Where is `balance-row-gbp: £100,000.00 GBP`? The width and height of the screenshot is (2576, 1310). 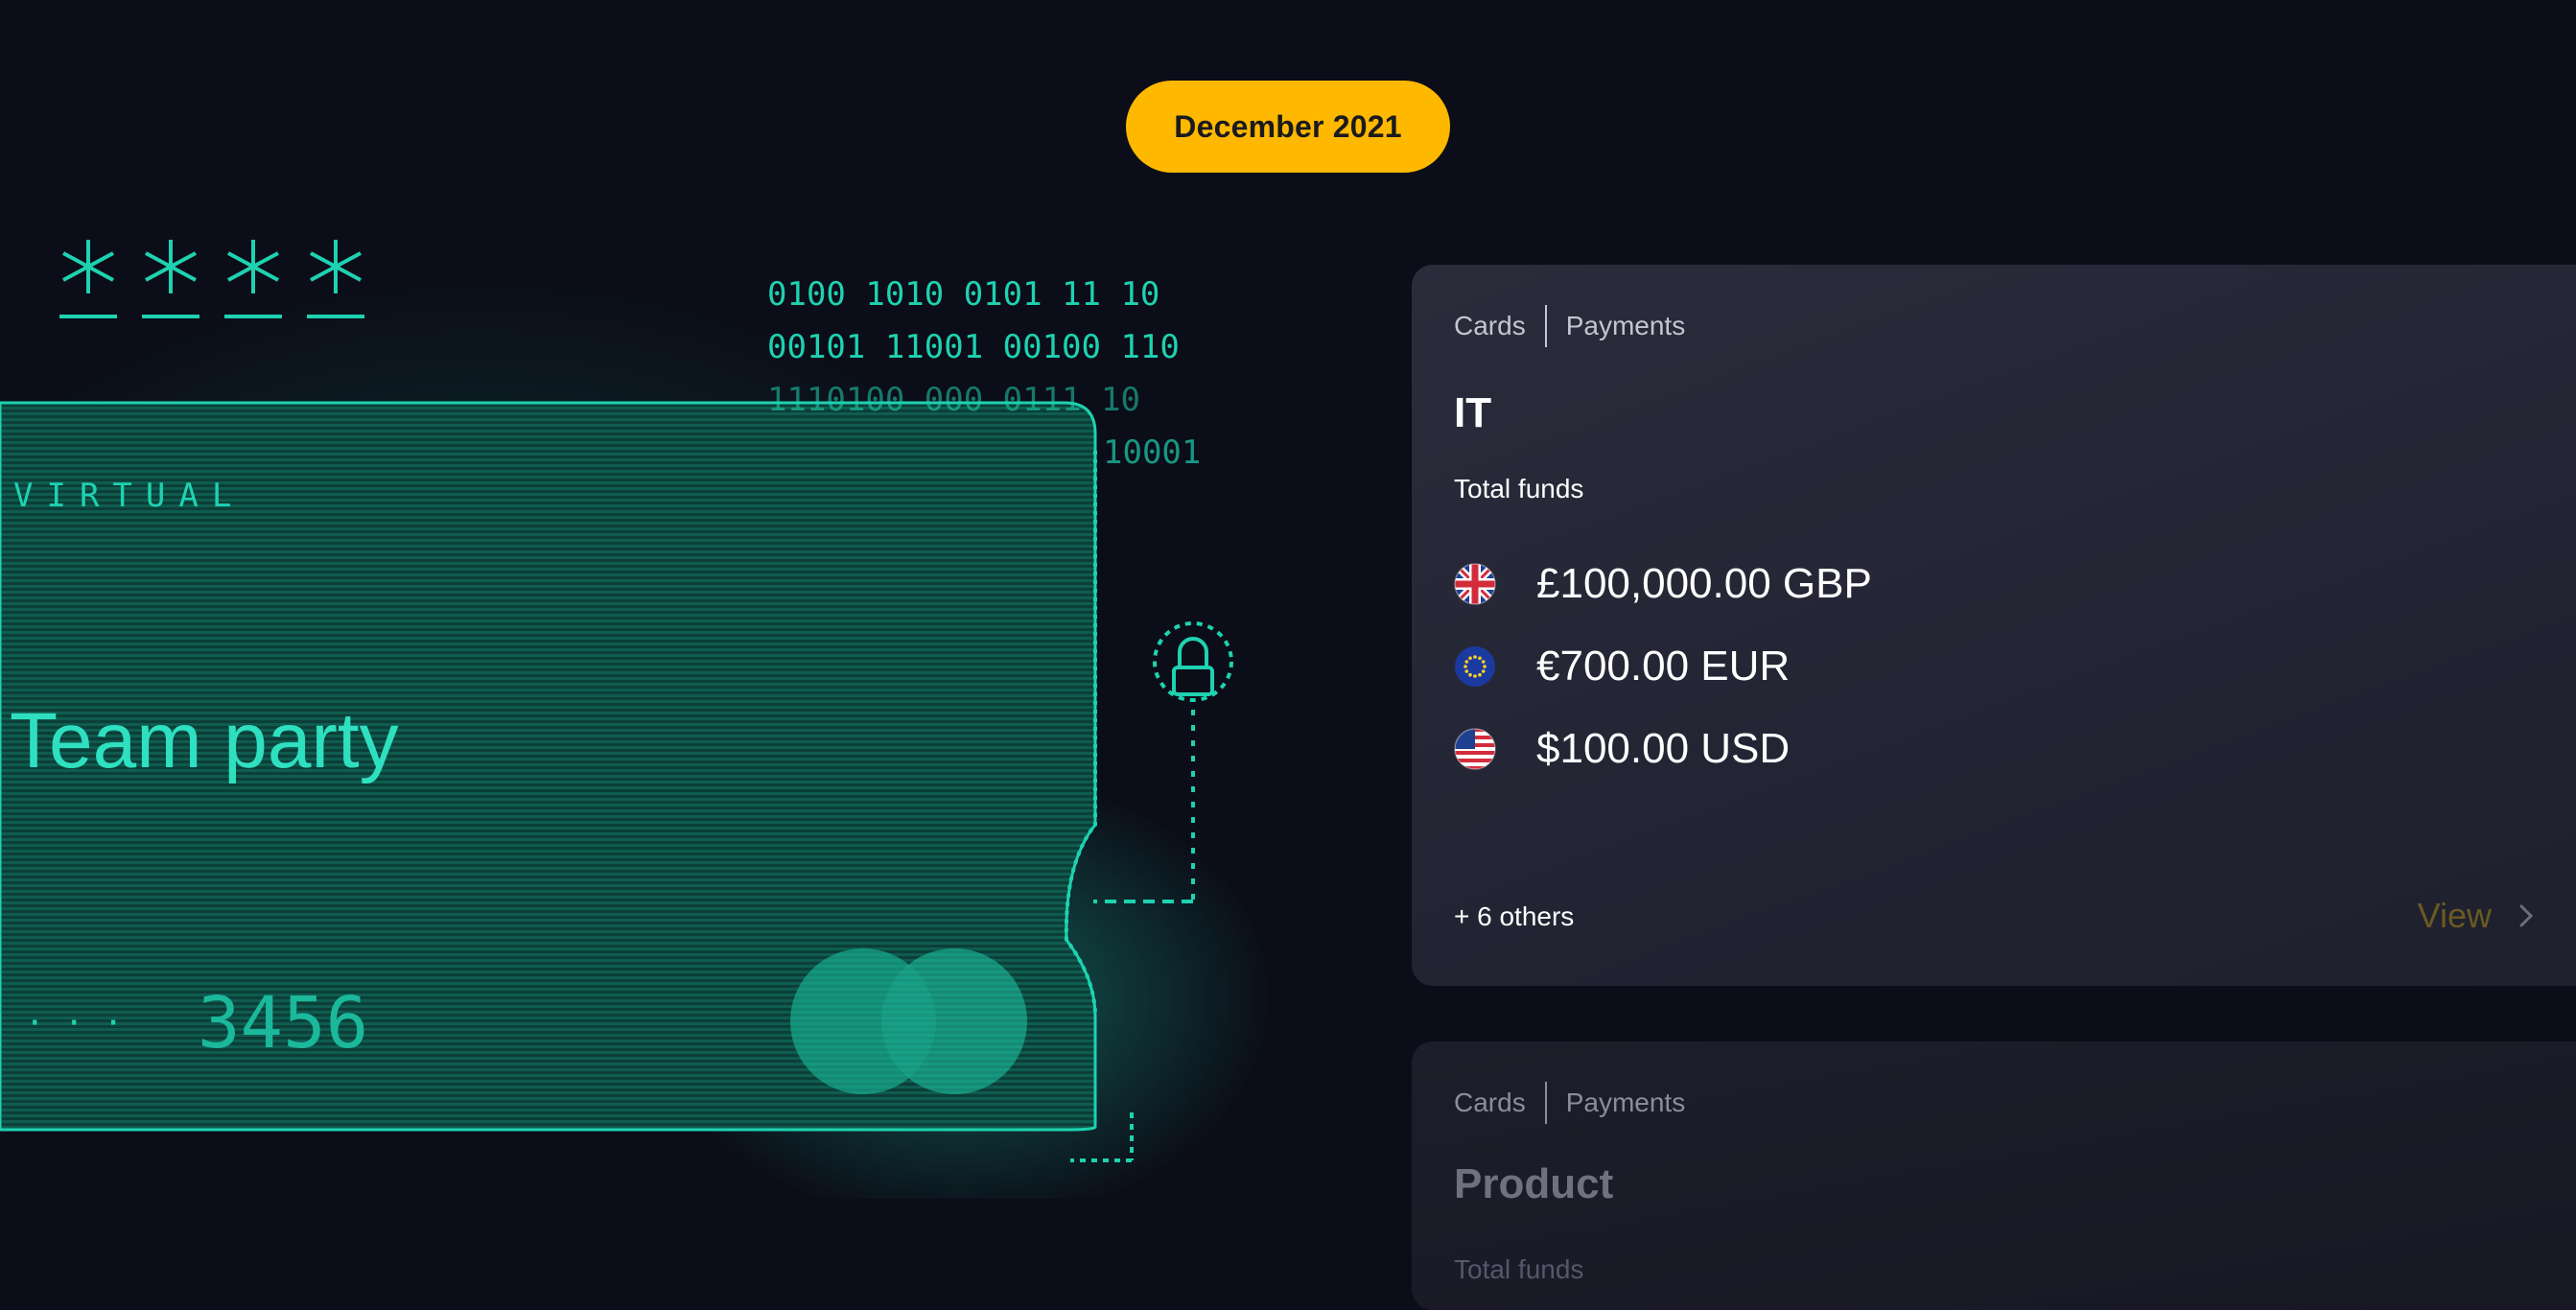
balance-row-gbp: £100,000.00 GBP is located at coordinates (1663, 584).